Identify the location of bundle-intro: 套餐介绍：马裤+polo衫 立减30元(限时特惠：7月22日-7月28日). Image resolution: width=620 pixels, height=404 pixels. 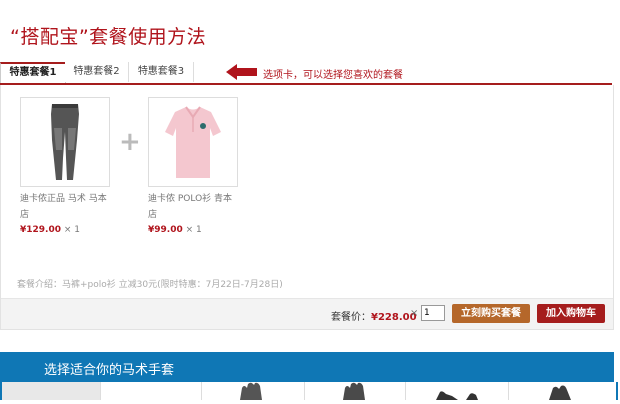
(150, 285).